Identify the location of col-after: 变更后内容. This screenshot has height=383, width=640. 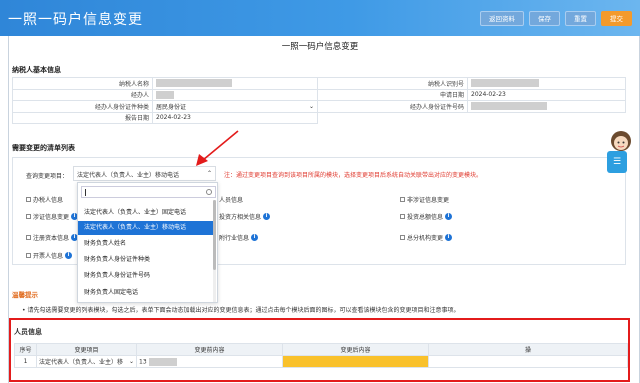
(355, 349).